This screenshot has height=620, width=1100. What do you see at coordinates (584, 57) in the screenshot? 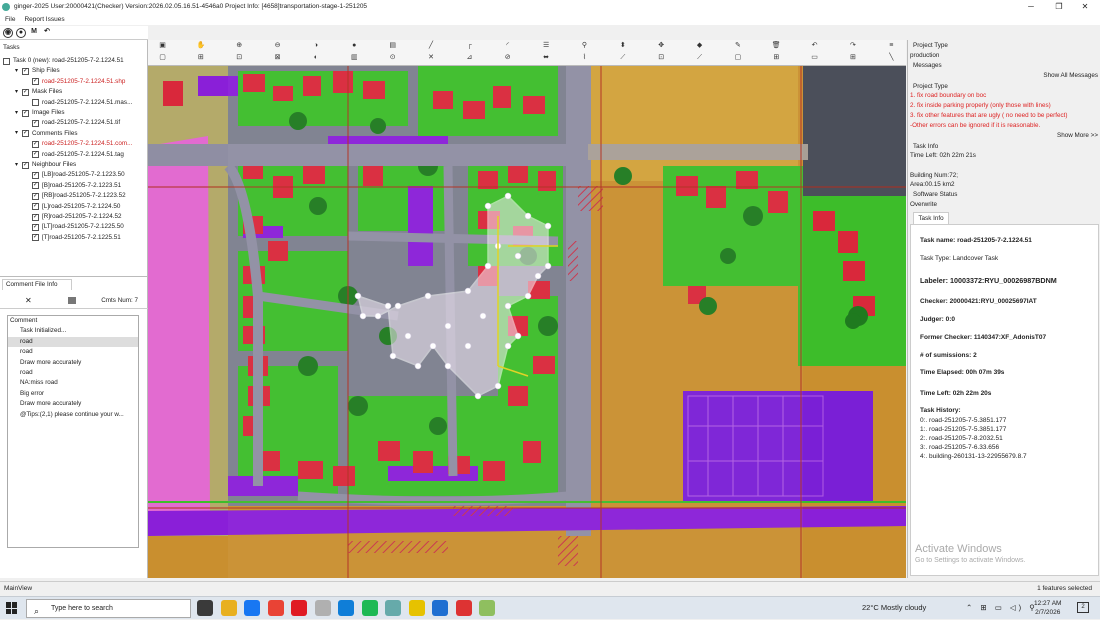
I see `tool-icon: ⌇` at bounding box center [584, 57].